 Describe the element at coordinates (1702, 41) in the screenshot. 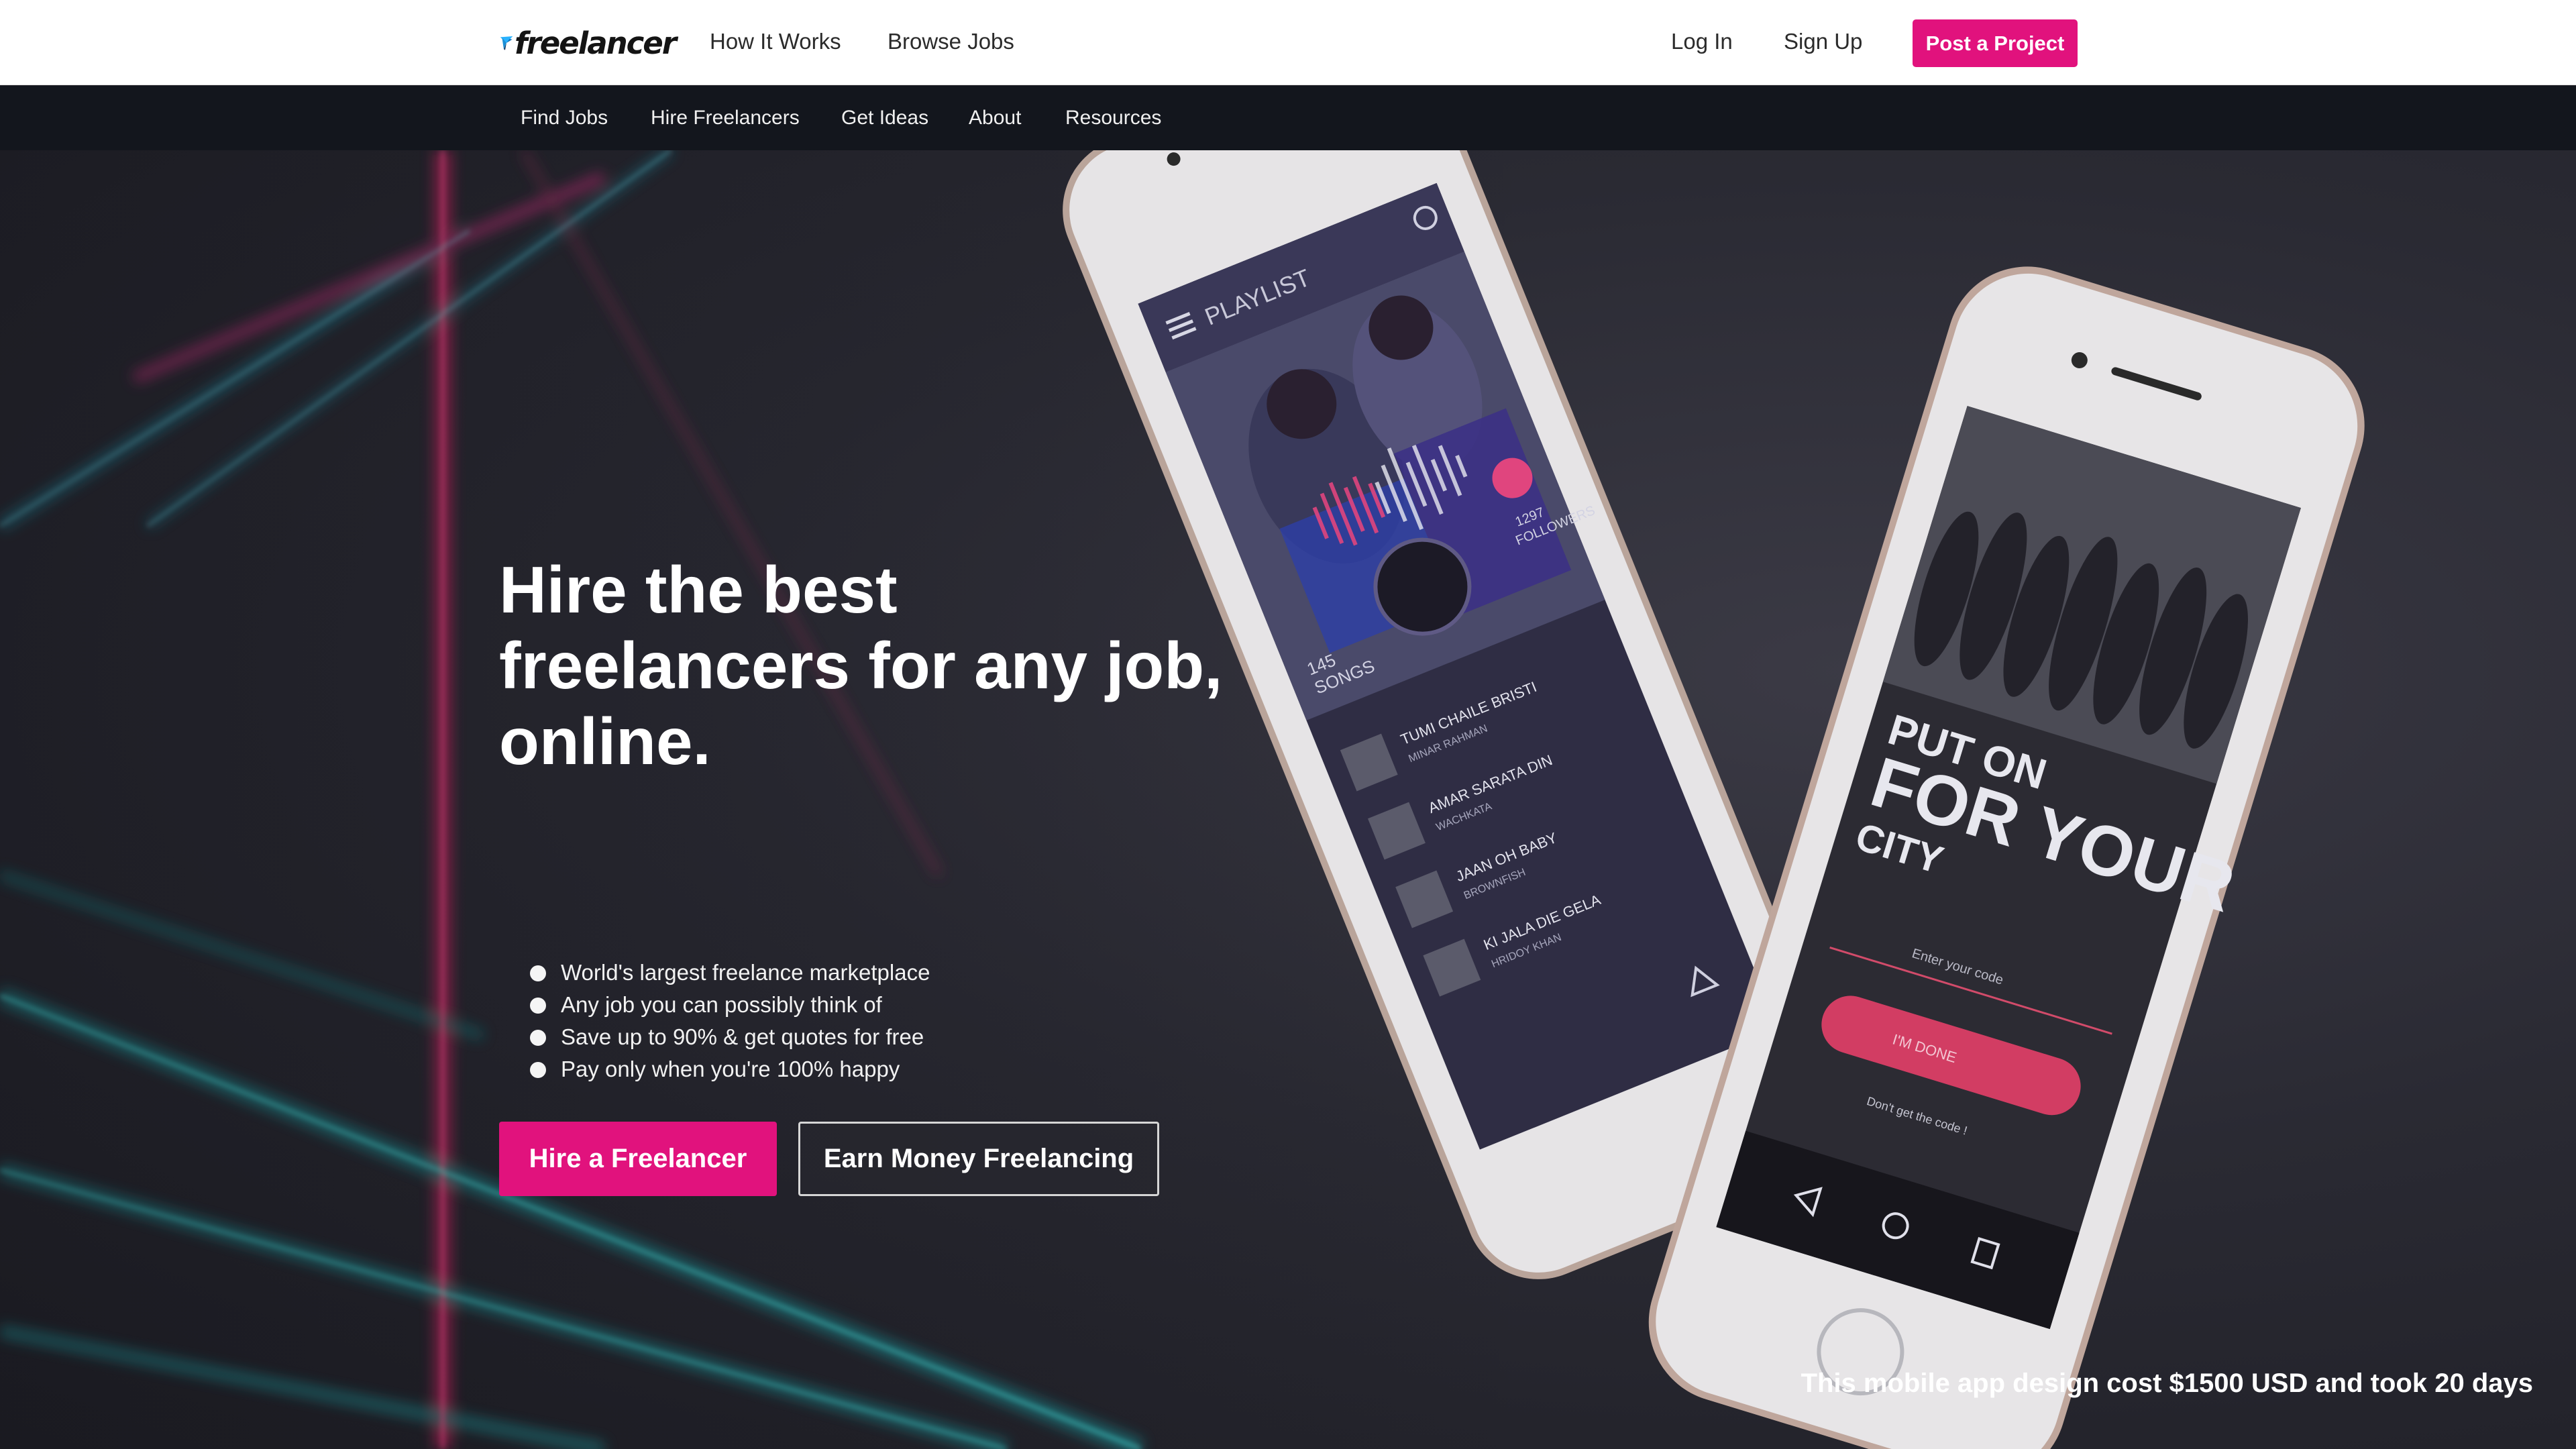

I see `login-link: Log In` at that location.